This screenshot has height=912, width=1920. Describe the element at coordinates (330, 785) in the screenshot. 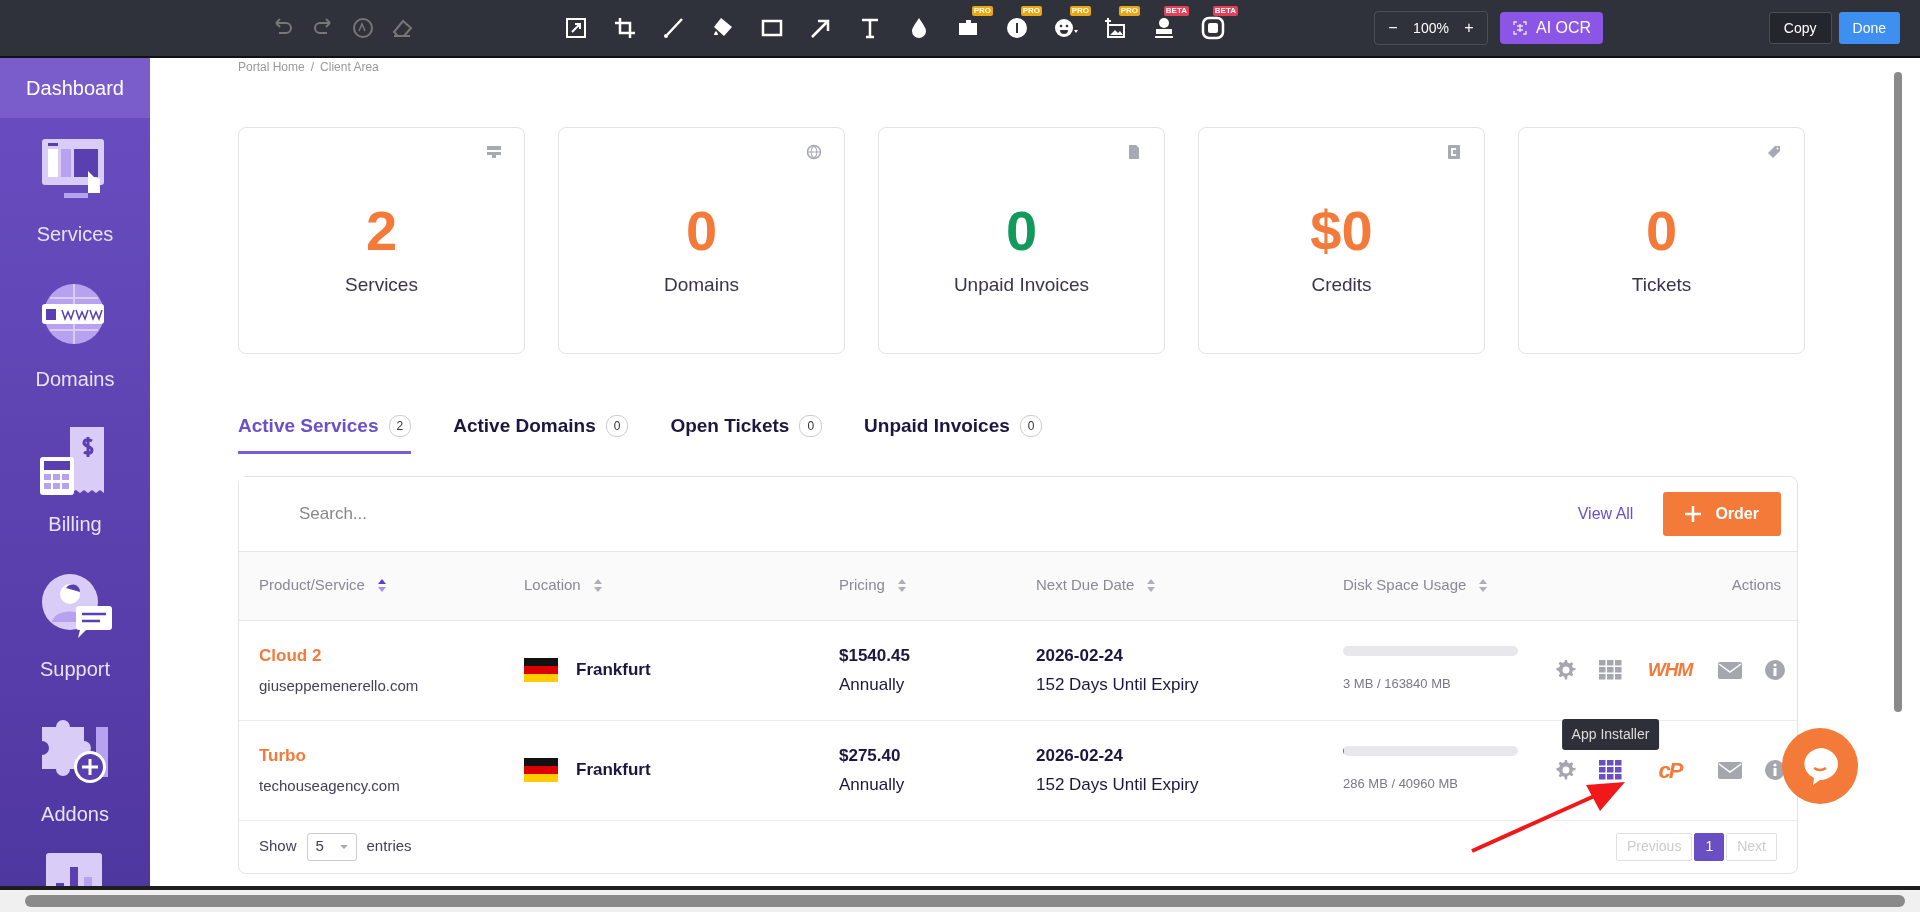

I see `domain-text: techouseagency.com` at that location.